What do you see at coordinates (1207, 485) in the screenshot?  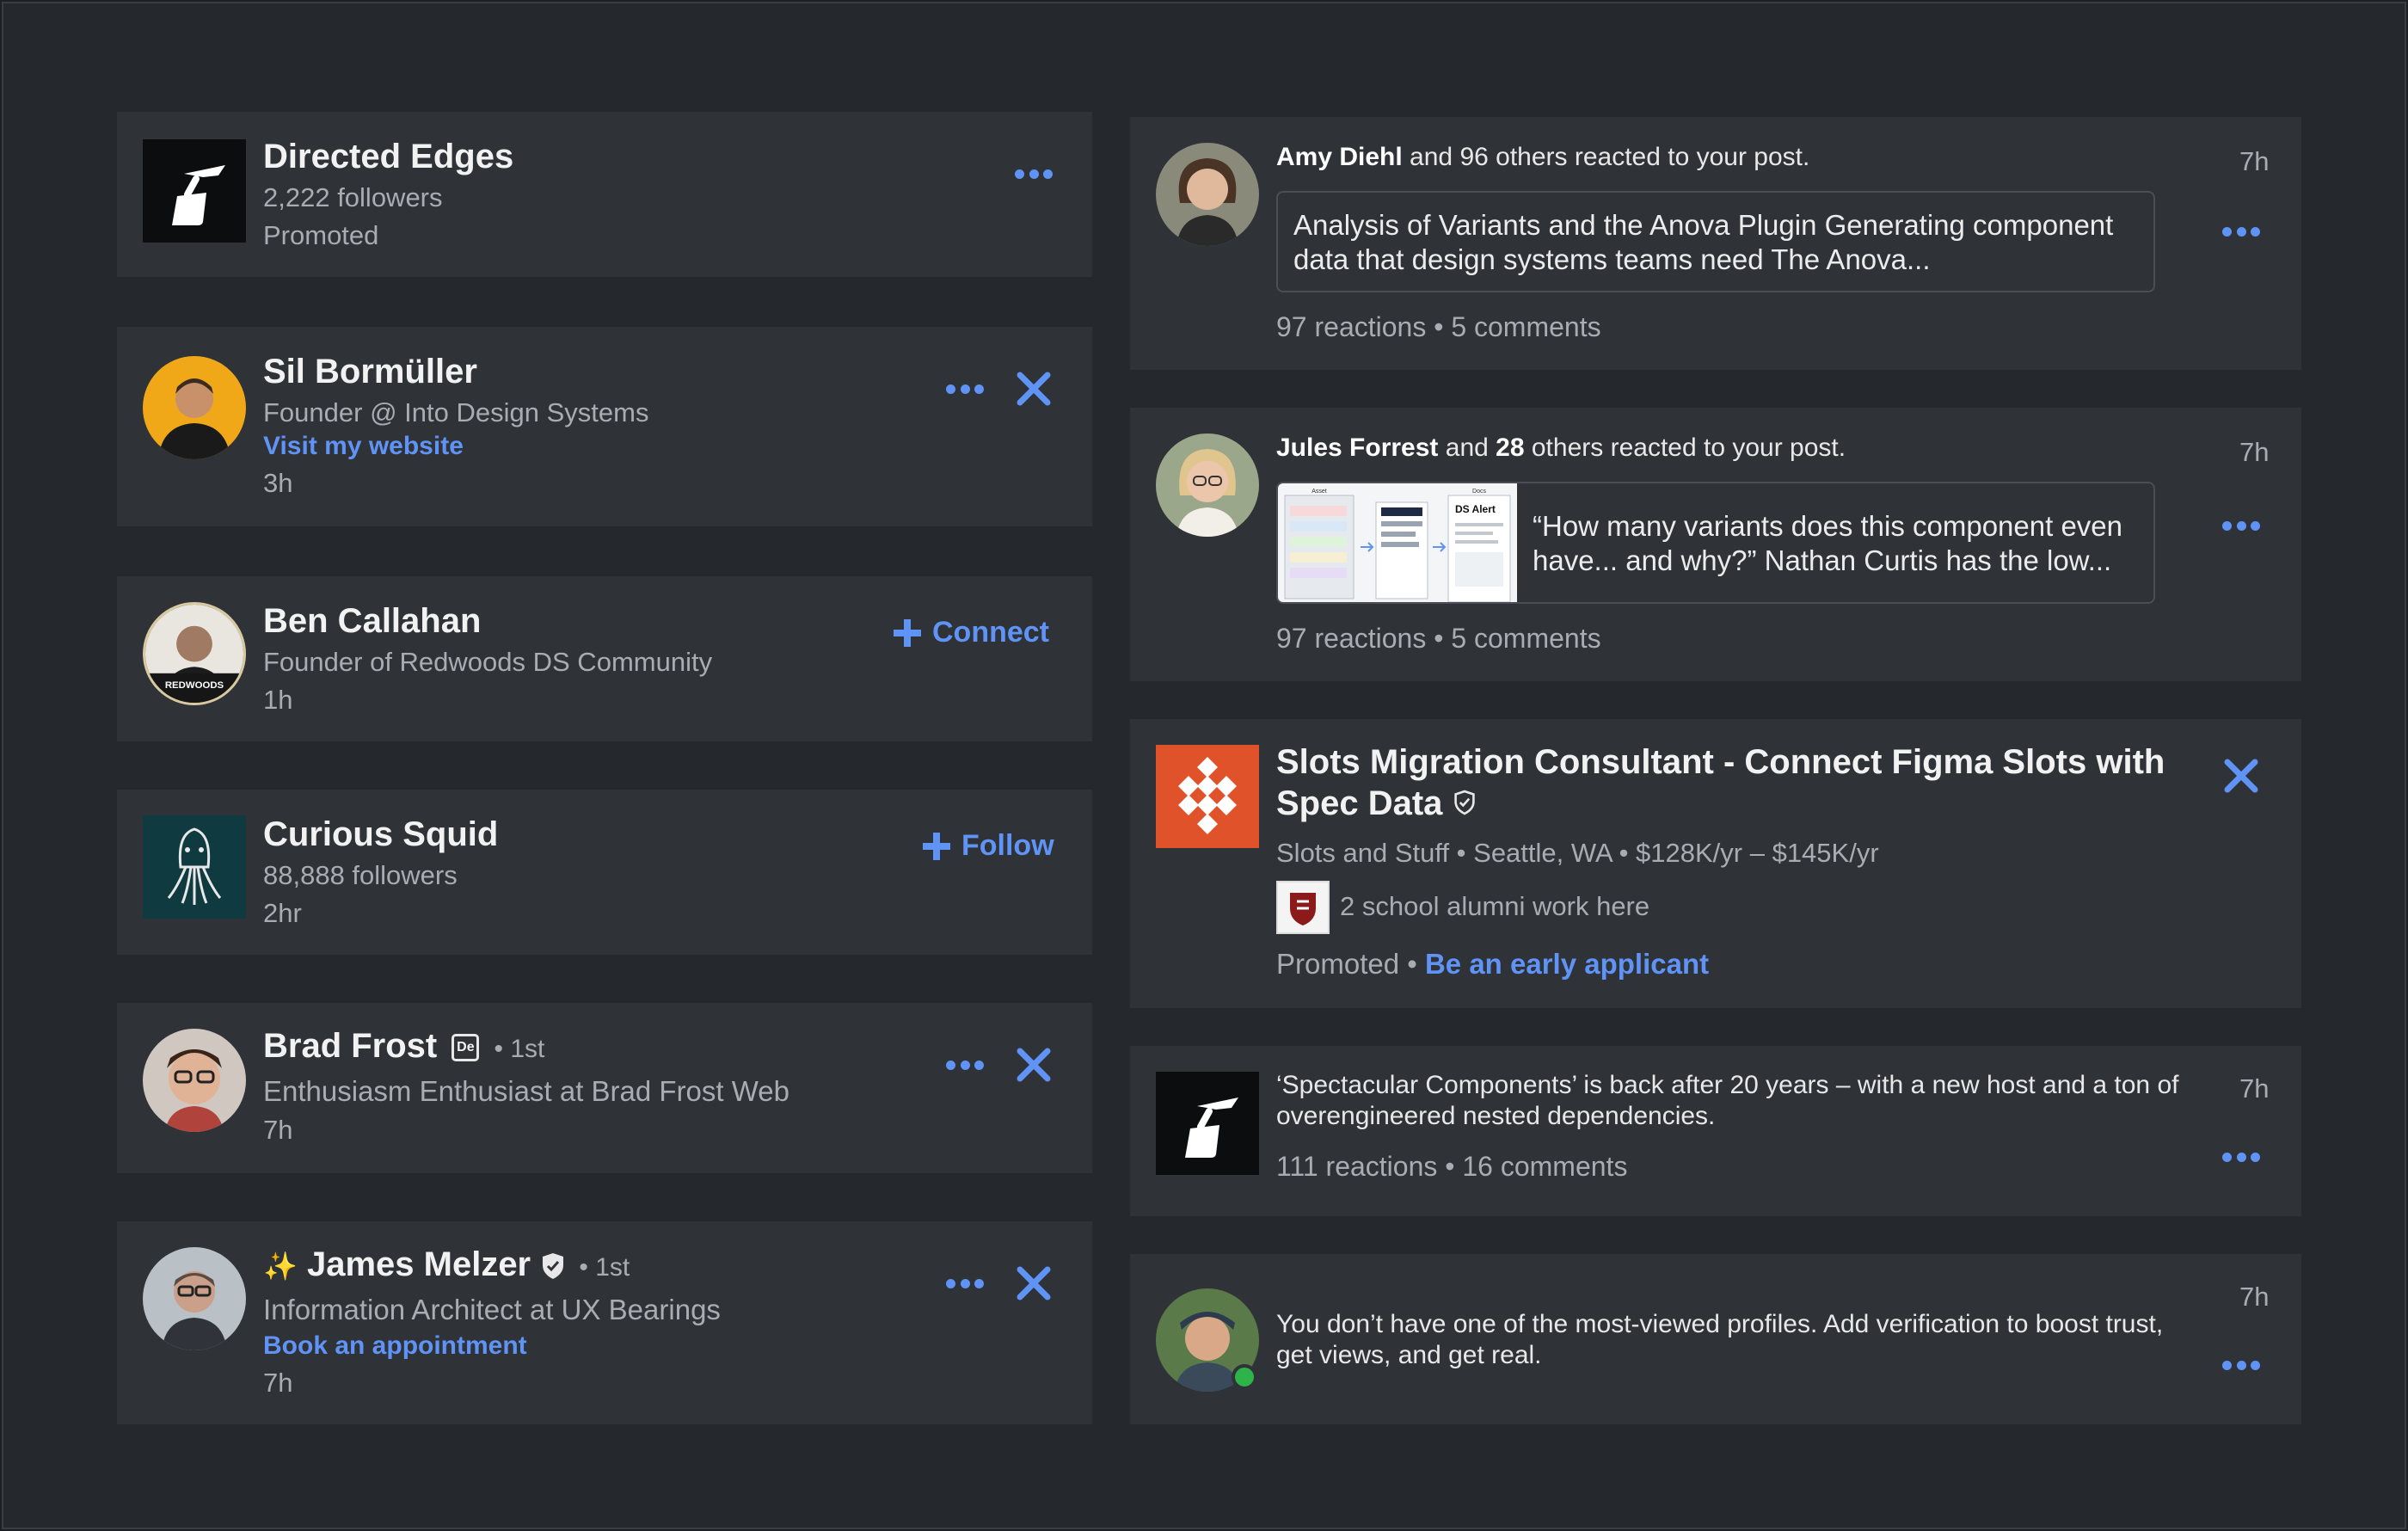 I see `jules-avatar` at bounding box center [1207, 485].